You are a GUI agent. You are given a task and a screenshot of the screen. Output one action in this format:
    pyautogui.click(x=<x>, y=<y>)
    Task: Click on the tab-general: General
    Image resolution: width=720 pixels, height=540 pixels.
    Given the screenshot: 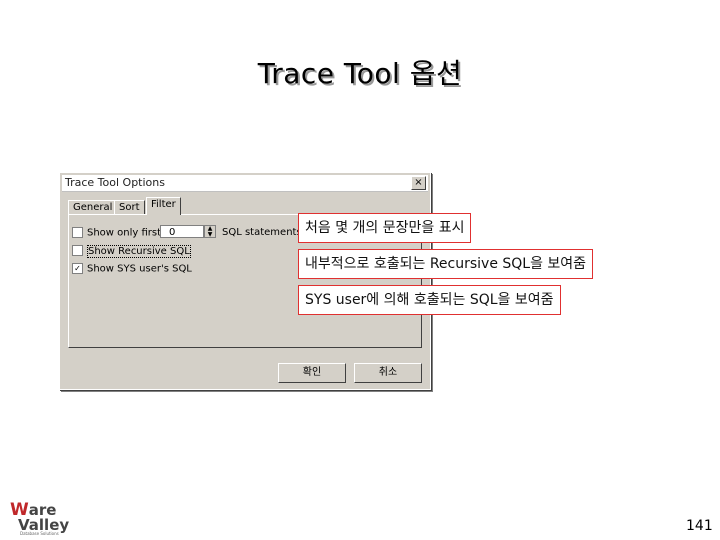 What is the action you would take?
    pyautogui.click(x=93, y=207)
    